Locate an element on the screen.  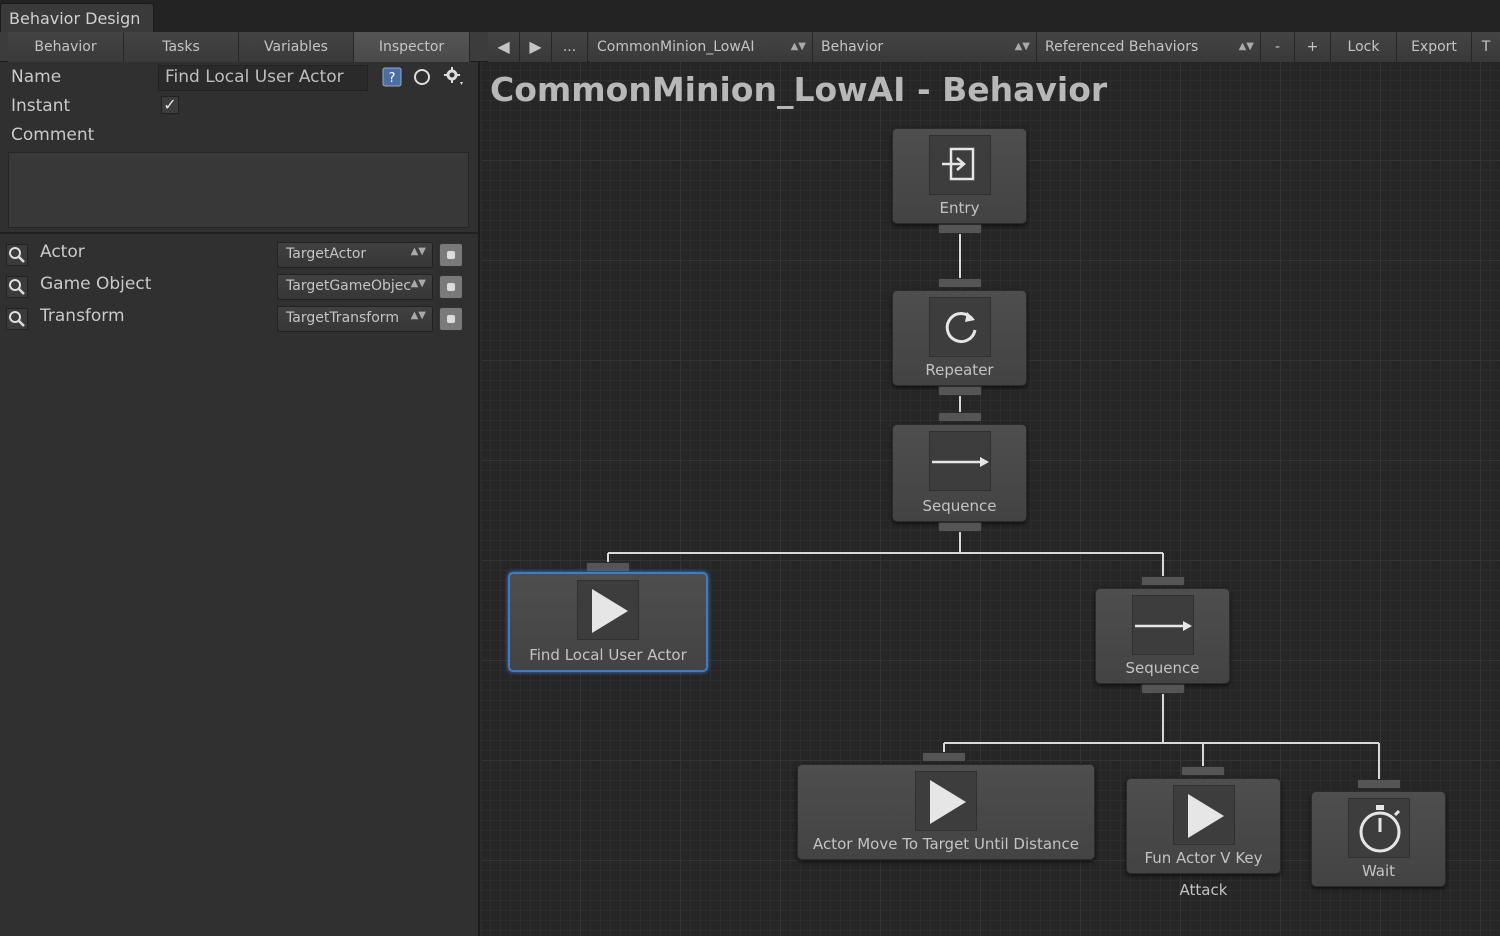
export-button: Export is located at coordinates (1434, 47).